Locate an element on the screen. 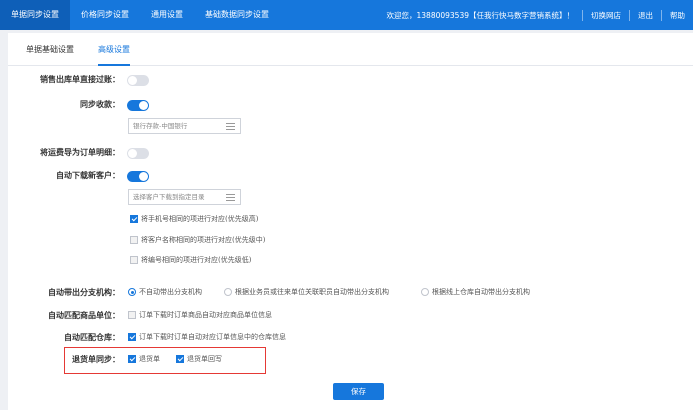 The image size is (693, 410). branch-warehouse-label: 根据线上仓库自动带出分支机构 is located at coordinates (481, 292).